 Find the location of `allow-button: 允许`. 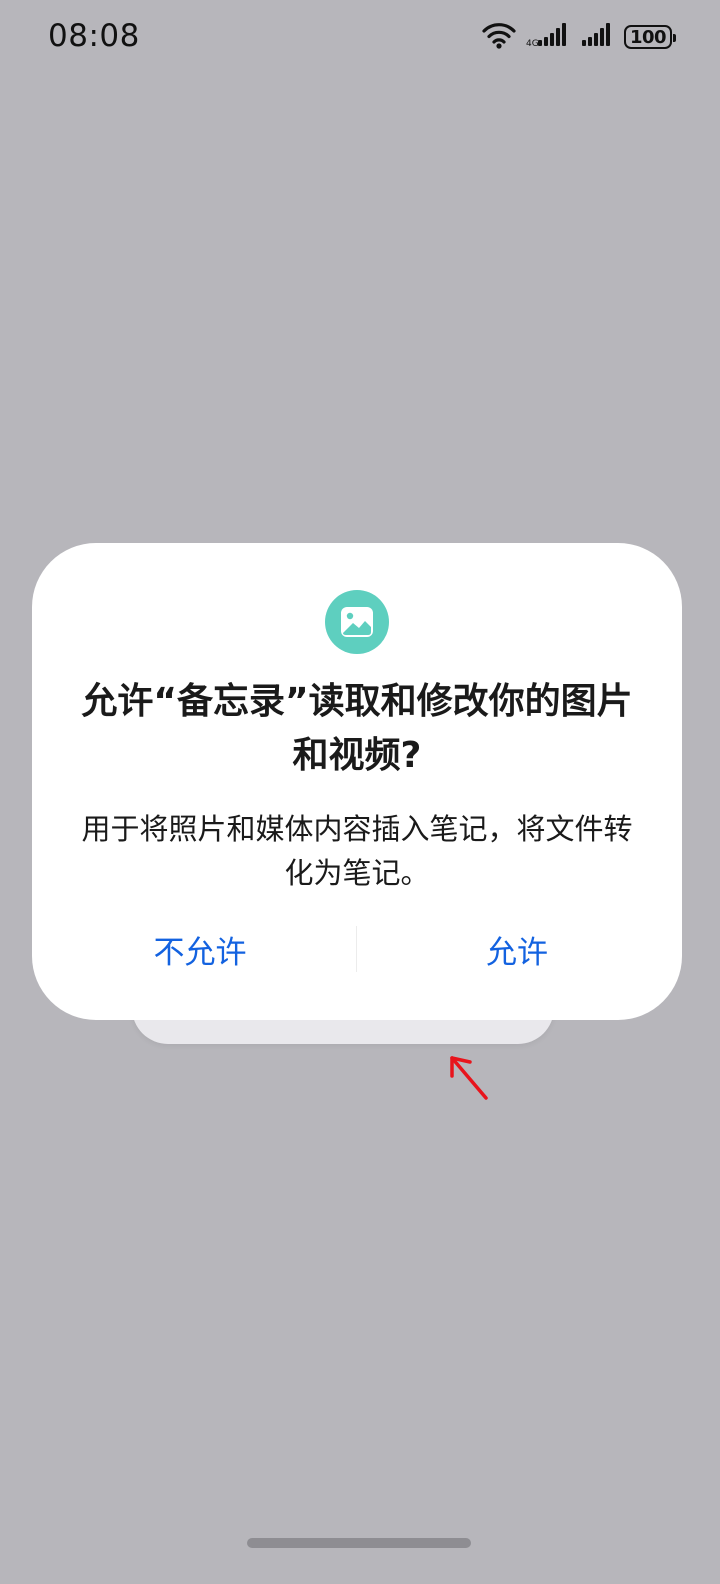

allow-button: 允许 is located at coordinates (517, 949).